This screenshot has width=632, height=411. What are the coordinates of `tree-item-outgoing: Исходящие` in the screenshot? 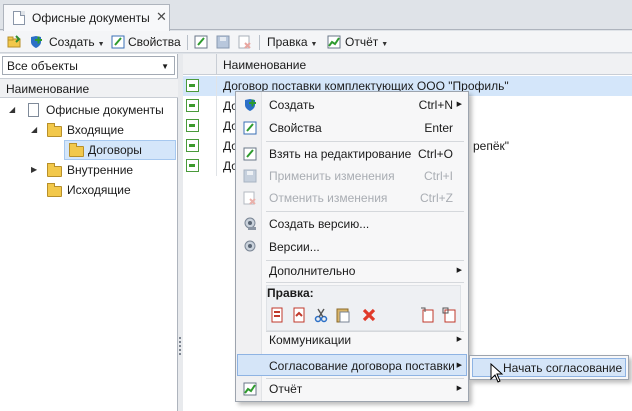 It's located at (88, 190).